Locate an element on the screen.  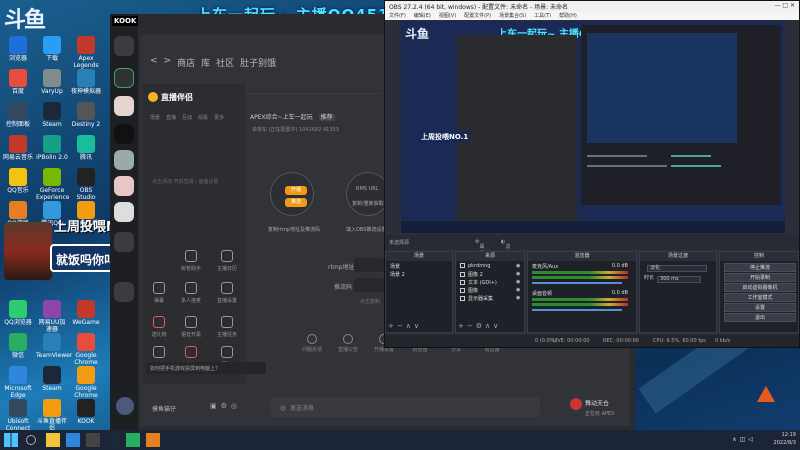
studio-mode-button: 工作室模式 is located at coordinates (760, 297).